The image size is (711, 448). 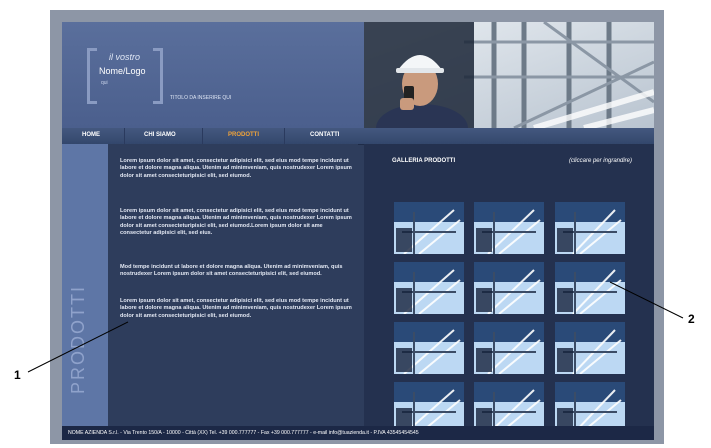 What do you see at coordinates (691, 319) in the screenshot?
I see `annotation-label-2: 2` at bounding box center [691, 319].